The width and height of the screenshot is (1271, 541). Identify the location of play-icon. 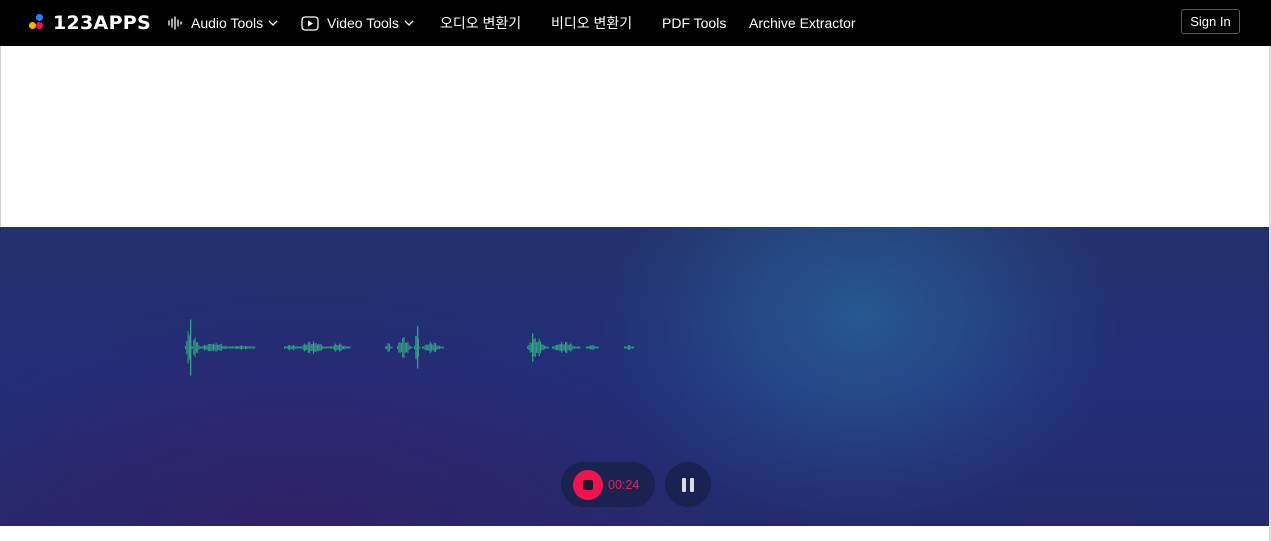
(310, 23).